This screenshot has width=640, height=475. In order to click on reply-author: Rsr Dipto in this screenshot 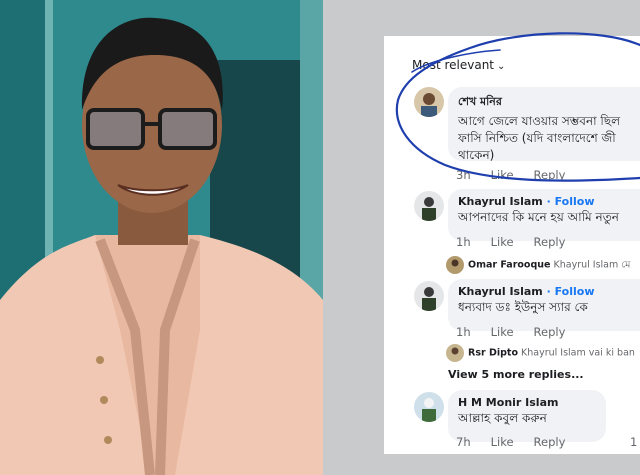, I will do `click(493, 353)`.